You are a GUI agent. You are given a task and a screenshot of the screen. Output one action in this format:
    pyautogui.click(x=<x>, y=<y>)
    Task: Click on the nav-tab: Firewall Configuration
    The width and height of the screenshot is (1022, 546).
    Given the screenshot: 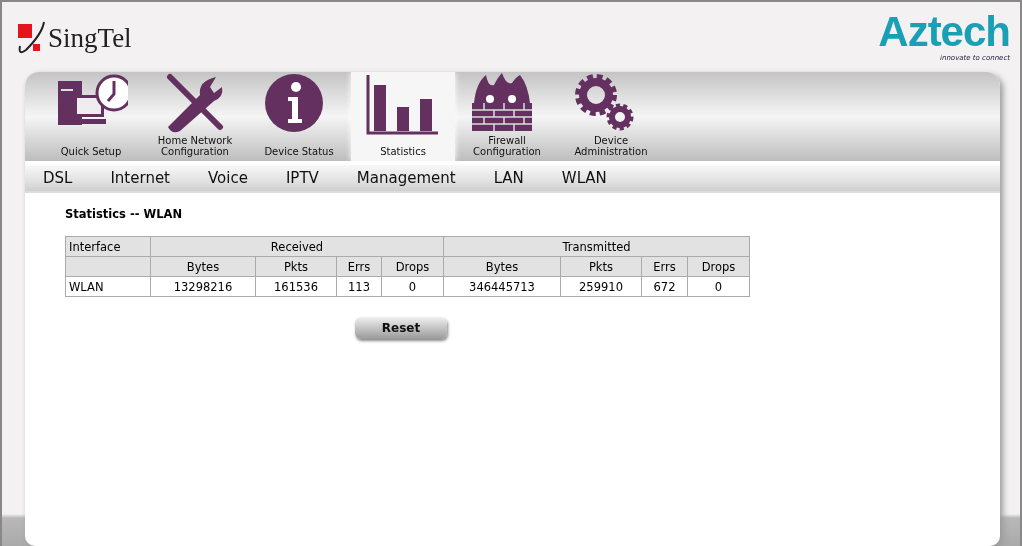 What is the action you would take?
    pyautogui.click(x=507, y=116)
    